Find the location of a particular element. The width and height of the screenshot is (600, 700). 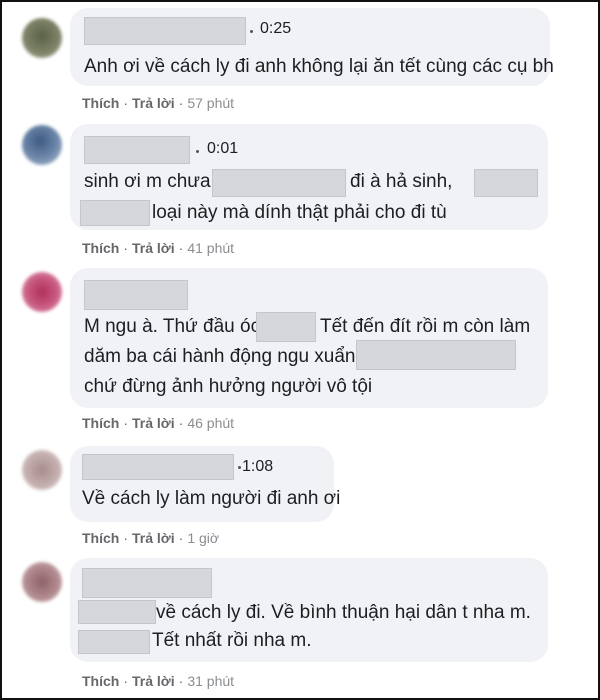

comment-time: 57 phút is located at coordinates (210, 103).